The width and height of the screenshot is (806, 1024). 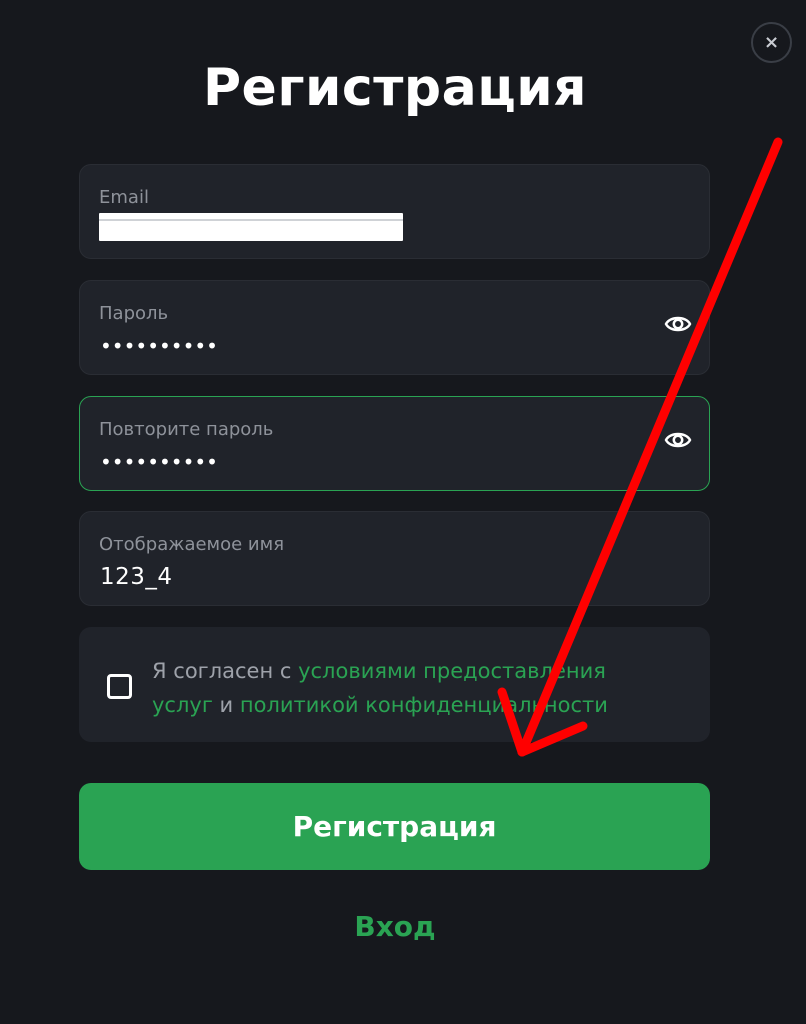 What do you see at coordinates (251, 227) in the screenshot?
I see `email-redacted-value` at bounding box center [251, 227].